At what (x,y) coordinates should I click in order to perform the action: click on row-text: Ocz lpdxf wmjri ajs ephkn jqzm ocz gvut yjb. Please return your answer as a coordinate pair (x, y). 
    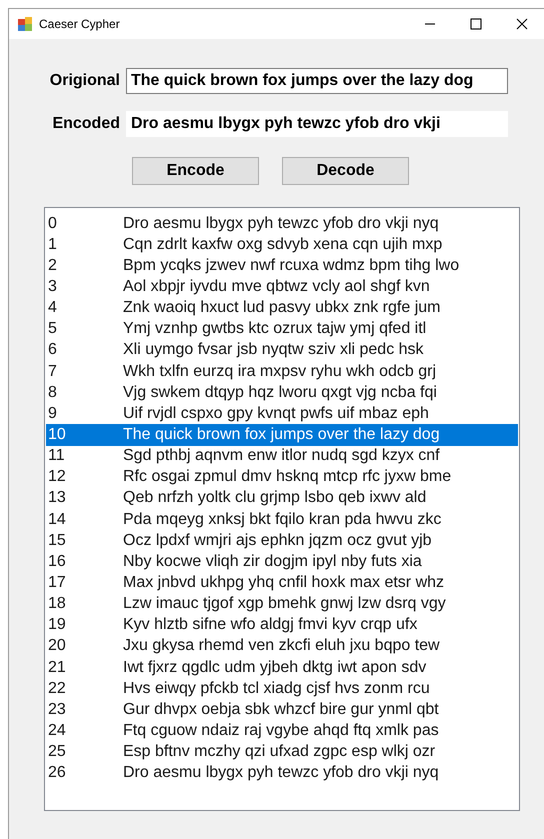
    Looking at the image, I should click on (277, 540).